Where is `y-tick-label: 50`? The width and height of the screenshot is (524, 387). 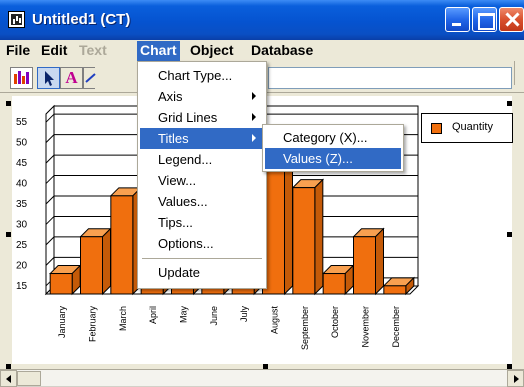 y-tick-label: 50 is located at coordinates (22, 143).